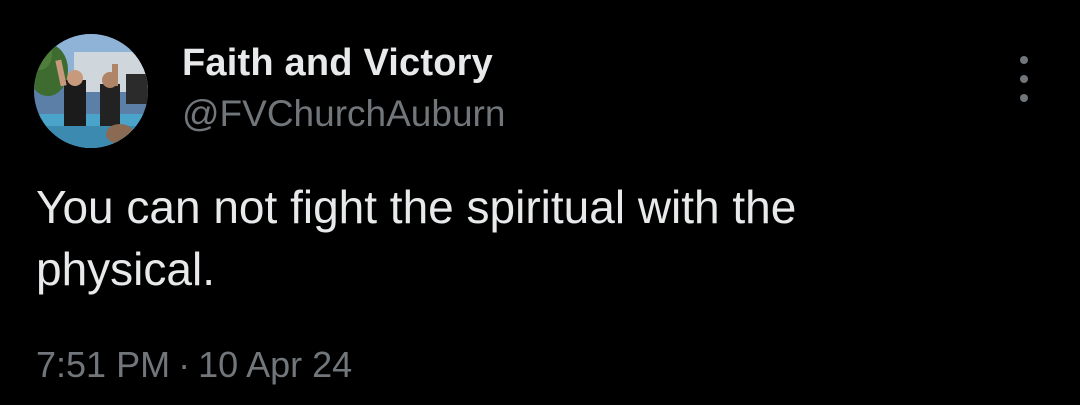  Describe the element at coordinates (1024, 60) in the screenshot. I see `more-vertical-icon` at that location.